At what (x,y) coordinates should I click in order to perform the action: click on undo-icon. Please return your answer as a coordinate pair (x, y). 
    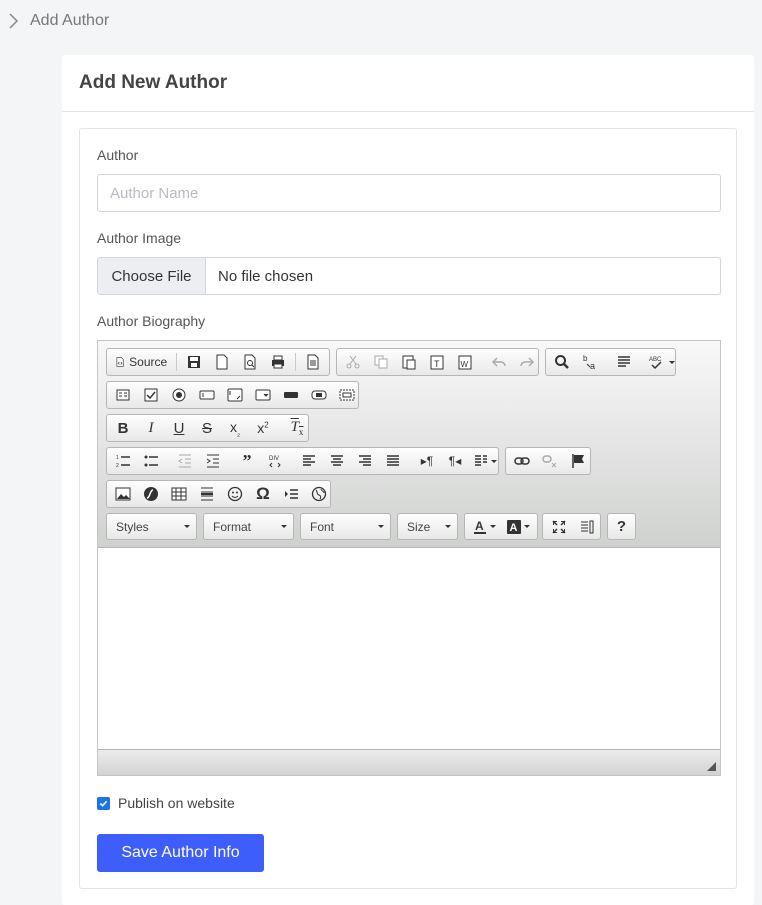
    Looking at the image, I should click on (498, 362).